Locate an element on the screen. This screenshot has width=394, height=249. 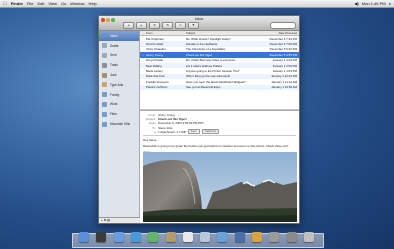
sidebar-item-inbox: Inbox is located at coordinates (119, 36).